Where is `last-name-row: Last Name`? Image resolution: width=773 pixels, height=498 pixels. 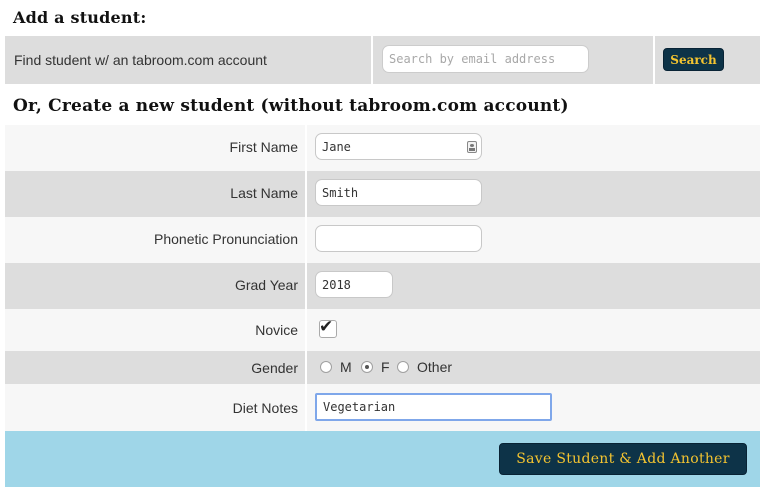 last-name-row: Last Name is located at coordinates (382, 194).